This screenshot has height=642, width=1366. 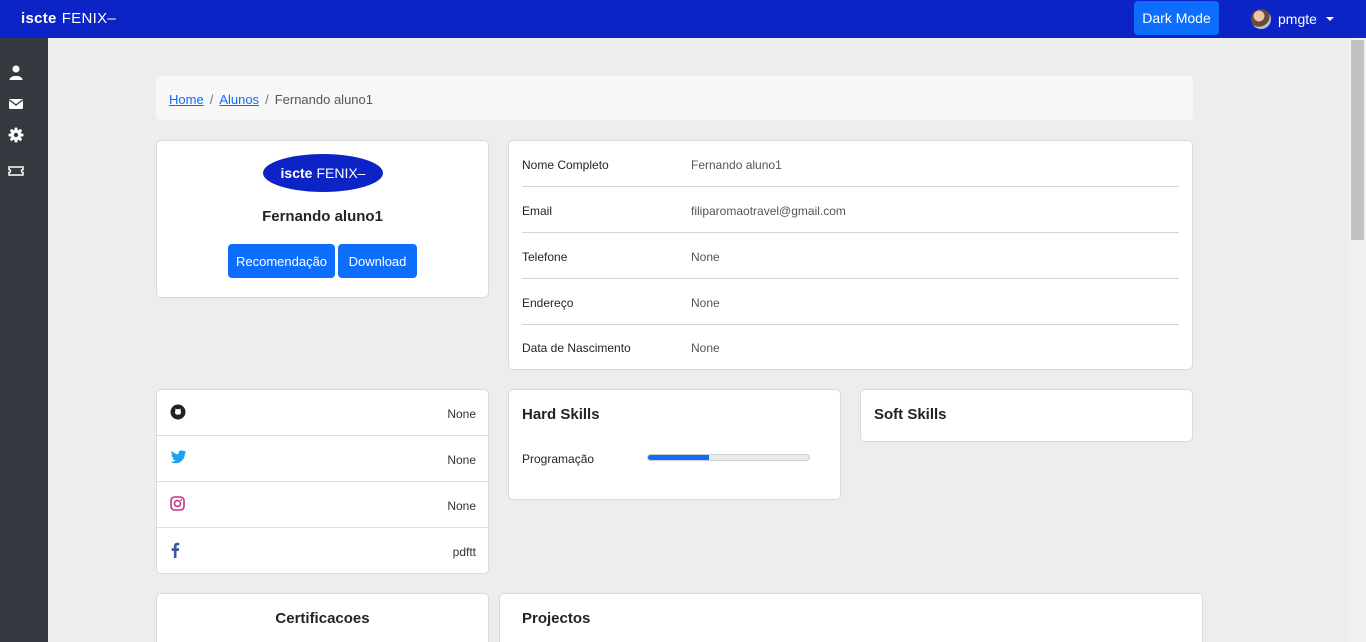 I want to click on detail-value: Fernando aluno1, so click(x=736, y=165).